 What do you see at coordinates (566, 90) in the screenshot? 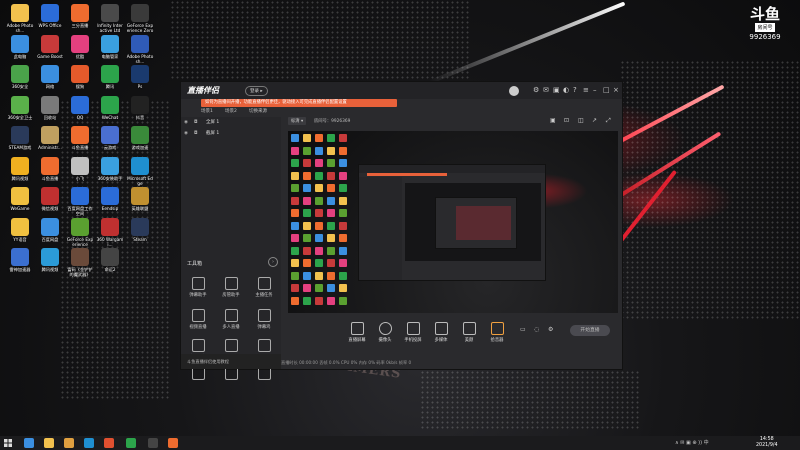
I see `skin-icon: ◐` at bounding box center [566, 90].